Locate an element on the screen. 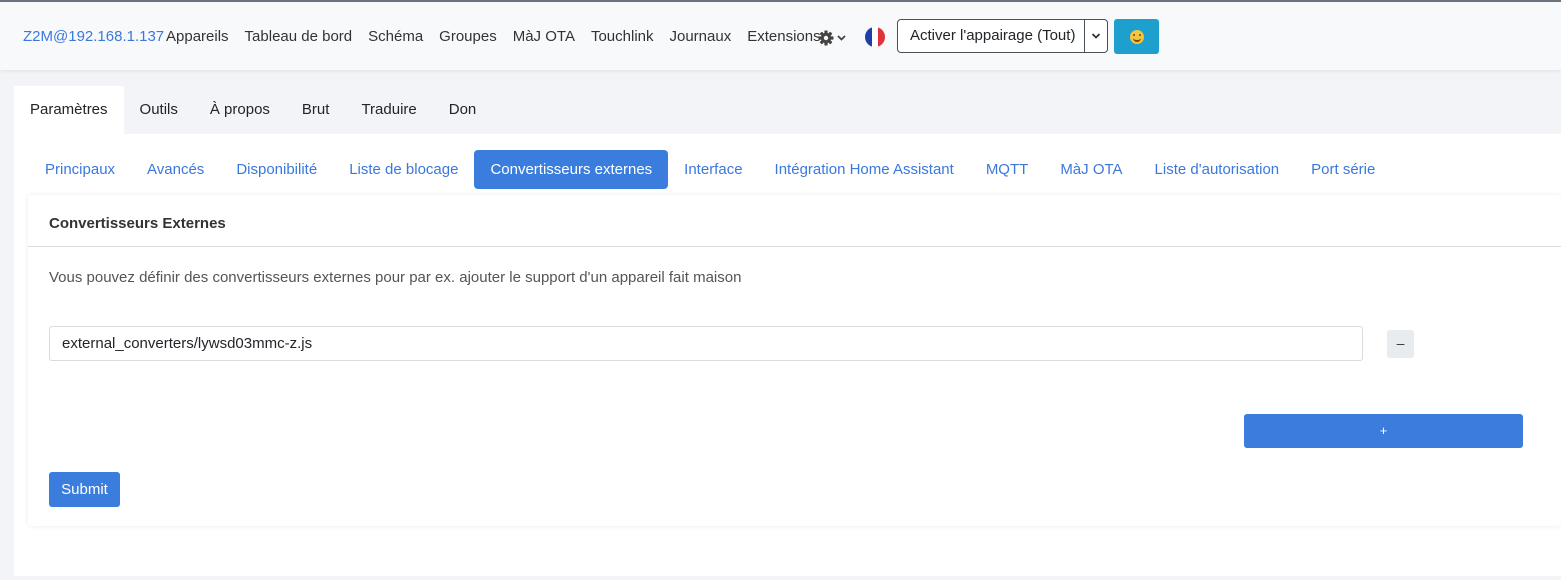  converter-path-input is located at coordinates (706, 343).